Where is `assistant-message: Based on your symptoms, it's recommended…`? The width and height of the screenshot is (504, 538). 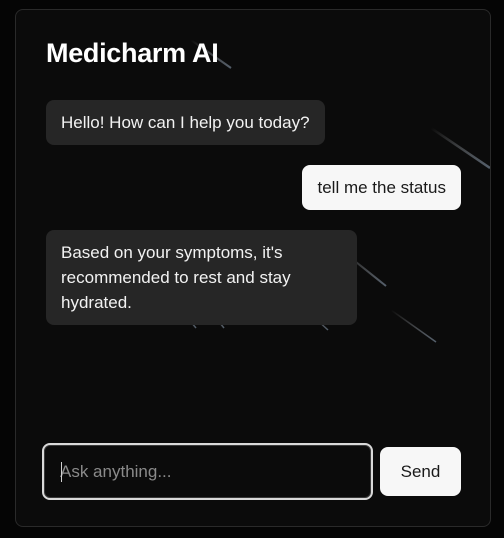 assistant-message: Based on your symptoms, it's recommended… is located at coordinates (201, 277).